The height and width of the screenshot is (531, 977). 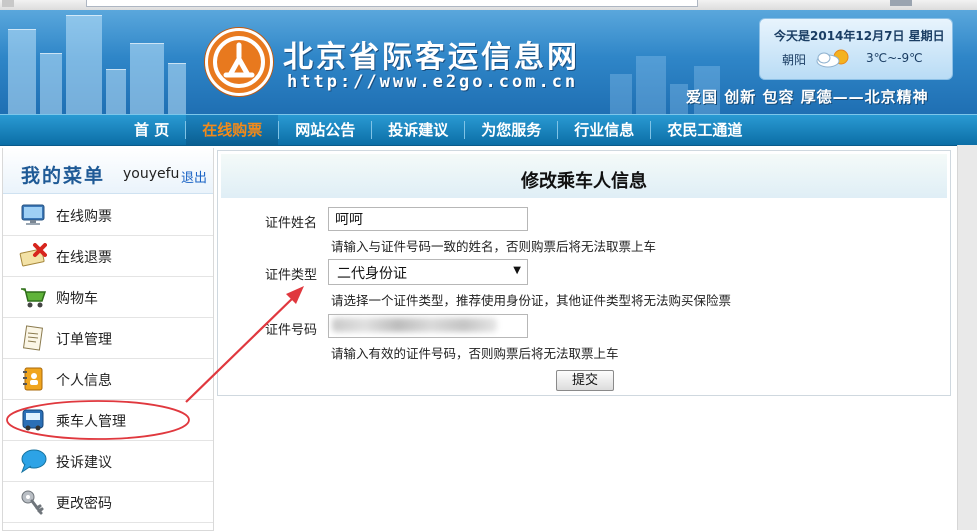 I want to click on weather-widget: 今天是2014年12月7日 星期日 朝阳 3℃~-9℃, so click(x=856, y=49).